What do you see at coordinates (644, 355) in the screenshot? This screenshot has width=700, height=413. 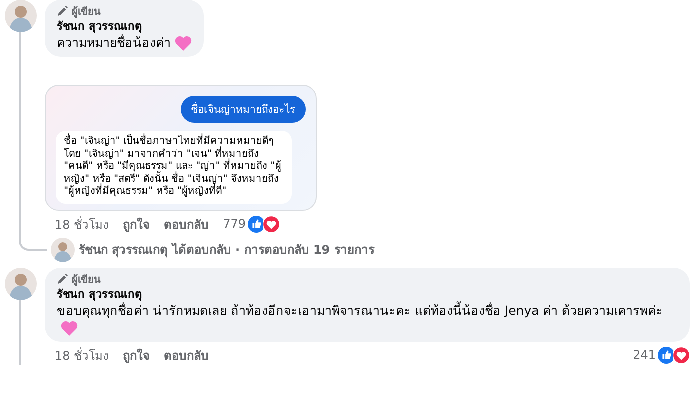 I see `reaction-count: 241` at bounding box center [644, 355].